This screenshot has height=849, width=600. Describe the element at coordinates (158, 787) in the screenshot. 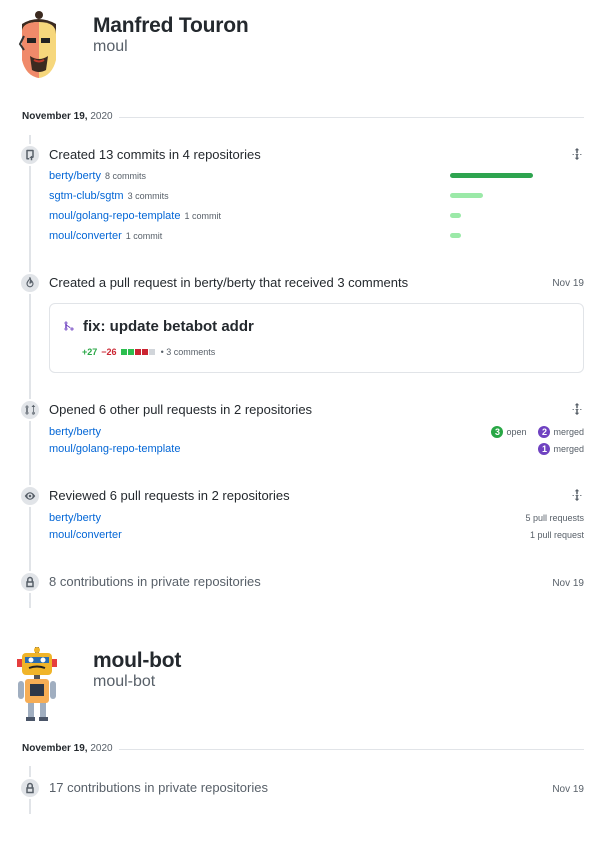

I see `private-event-title: 17 contributions in private repositories` at that location.